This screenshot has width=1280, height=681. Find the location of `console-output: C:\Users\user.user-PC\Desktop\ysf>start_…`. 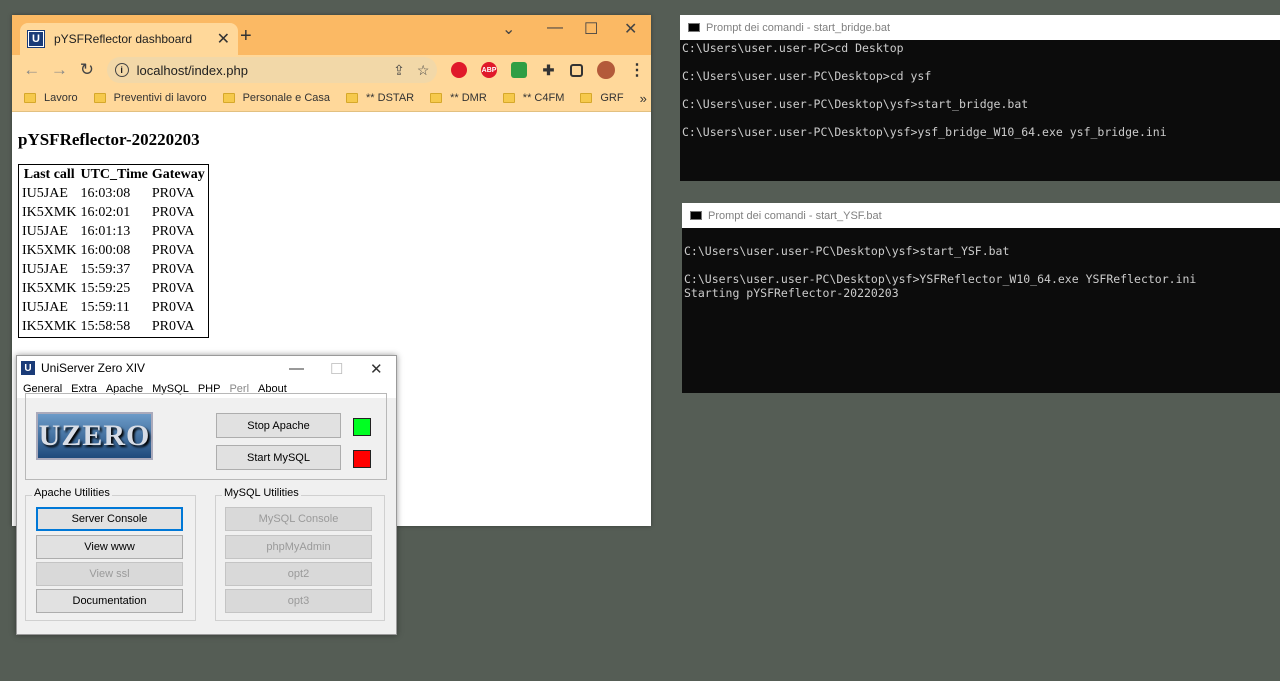

console-output: C:\Users\user.user-PC\Desktop\ysf>start_… is located at coordinates (981, 264).